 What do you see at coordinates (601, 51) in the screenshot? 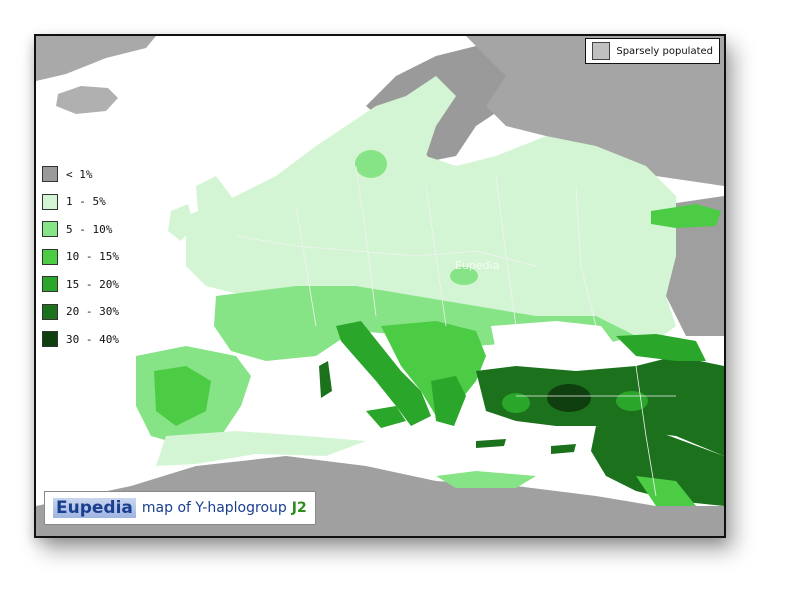
I see `sparse-swatch` at bounding box center [601, 51].